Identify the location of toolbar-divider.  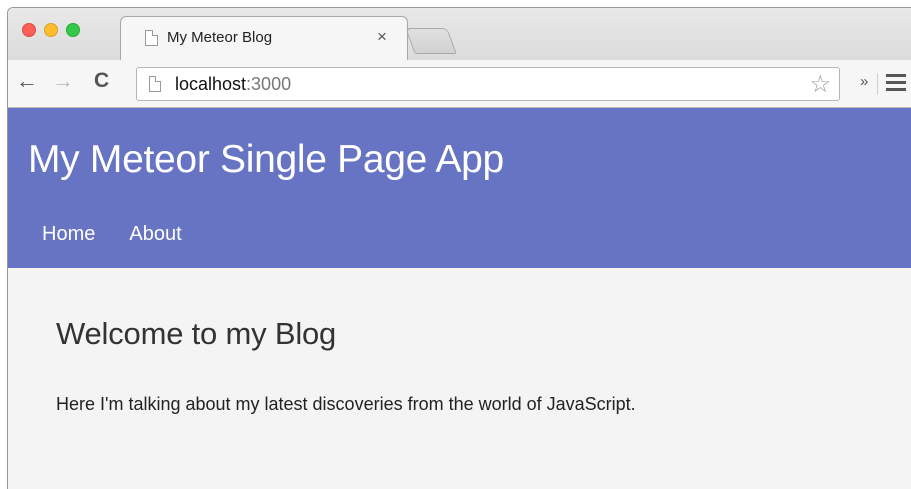
(877, 84).